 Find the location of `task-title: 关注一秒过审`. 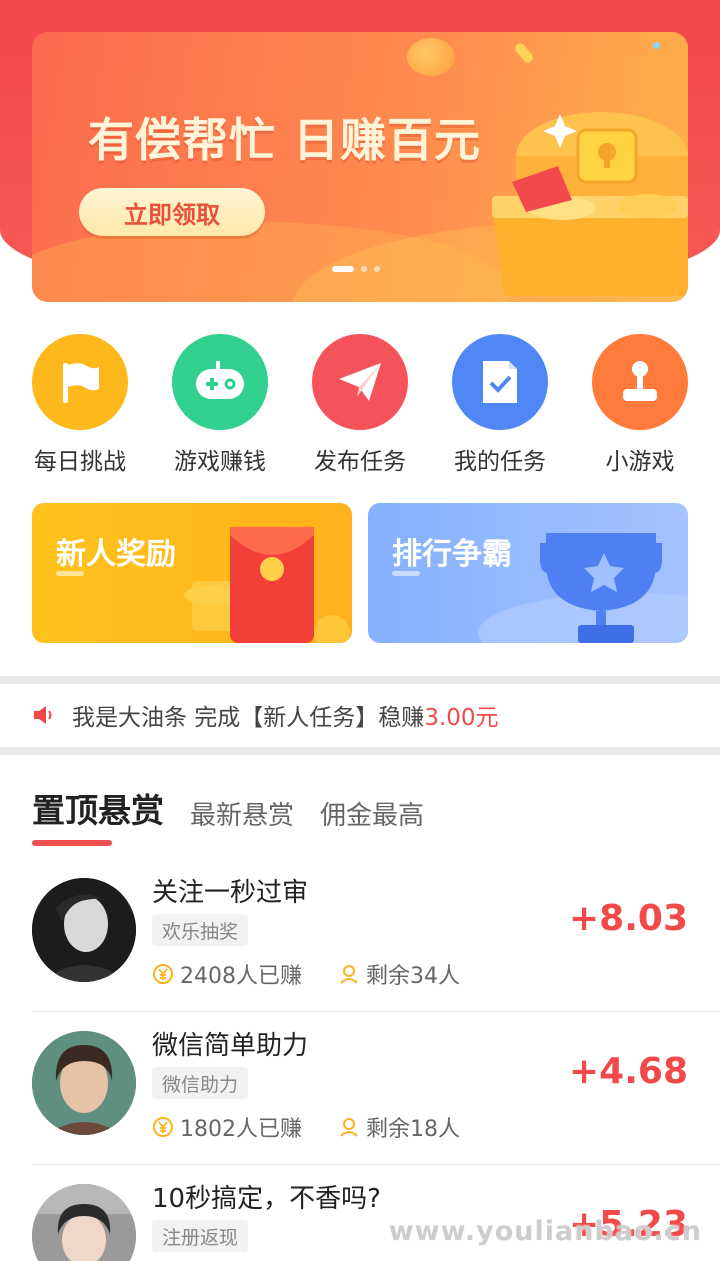

task-title: 关注一秒过审 is located at coordinates (230, 893).